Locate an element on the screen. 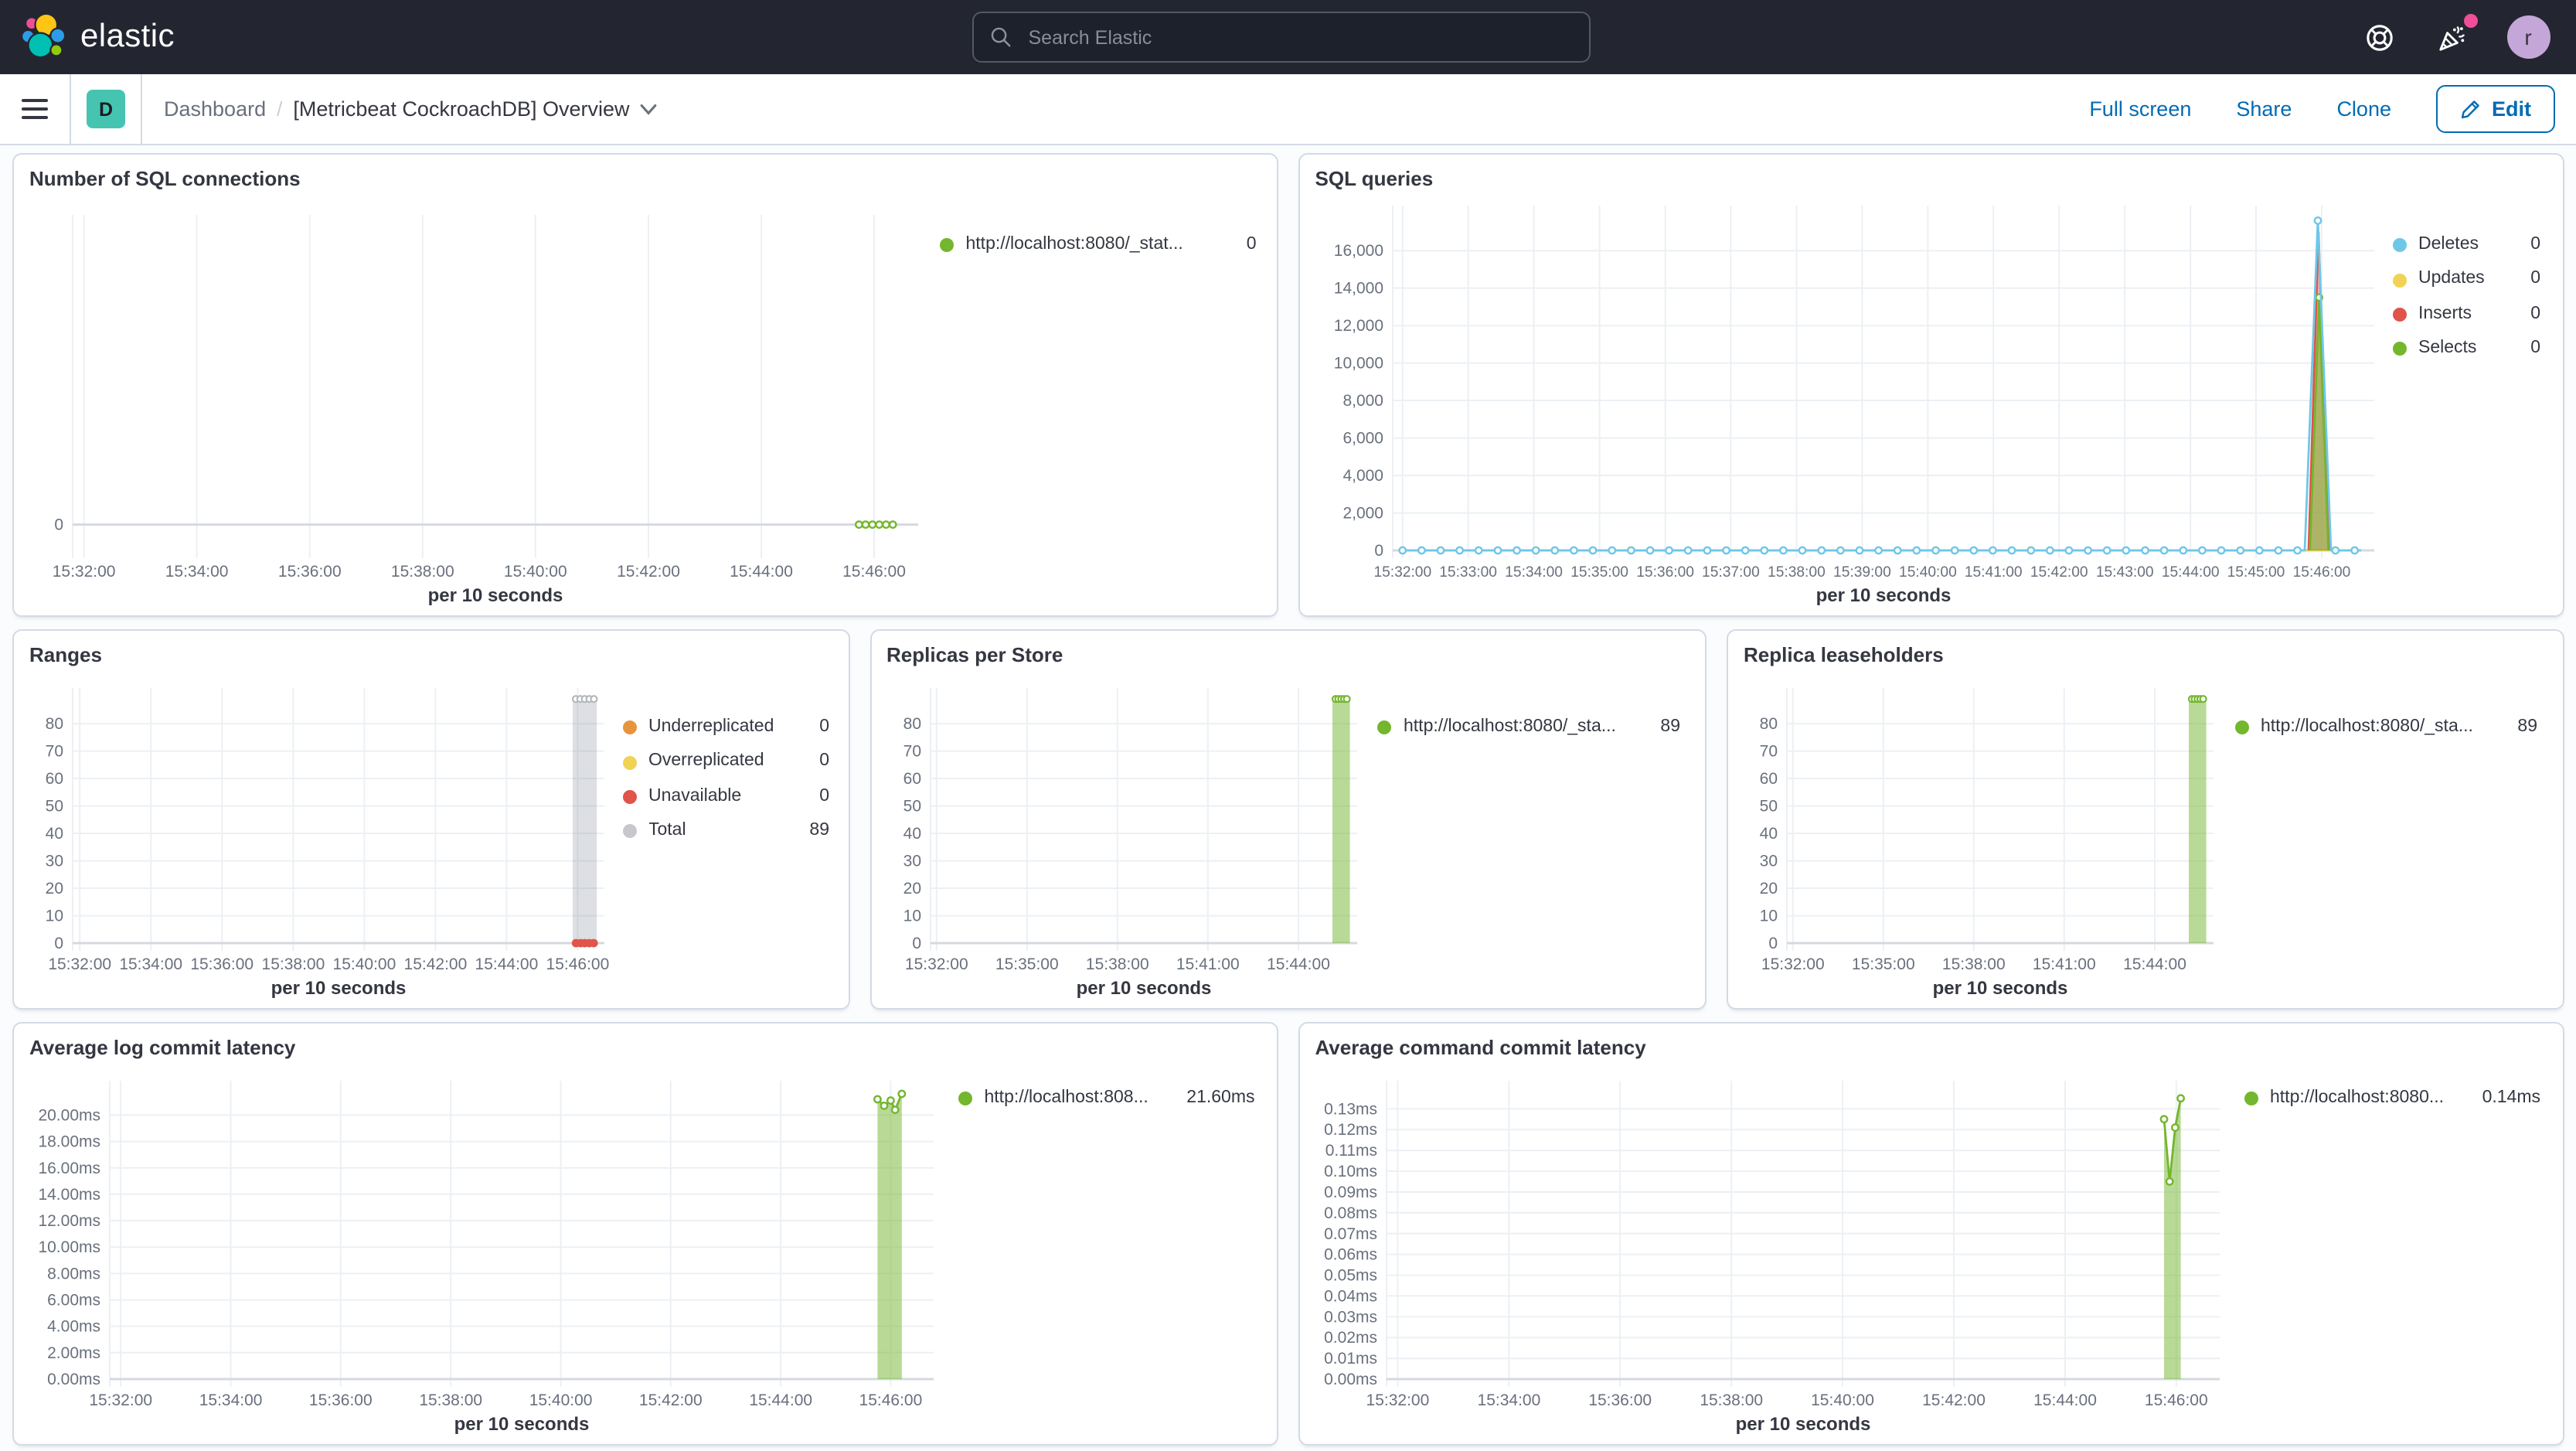 The image size is (2576, 1451). panel-title: Average log commit latency is located at coordinates (646, 1047).